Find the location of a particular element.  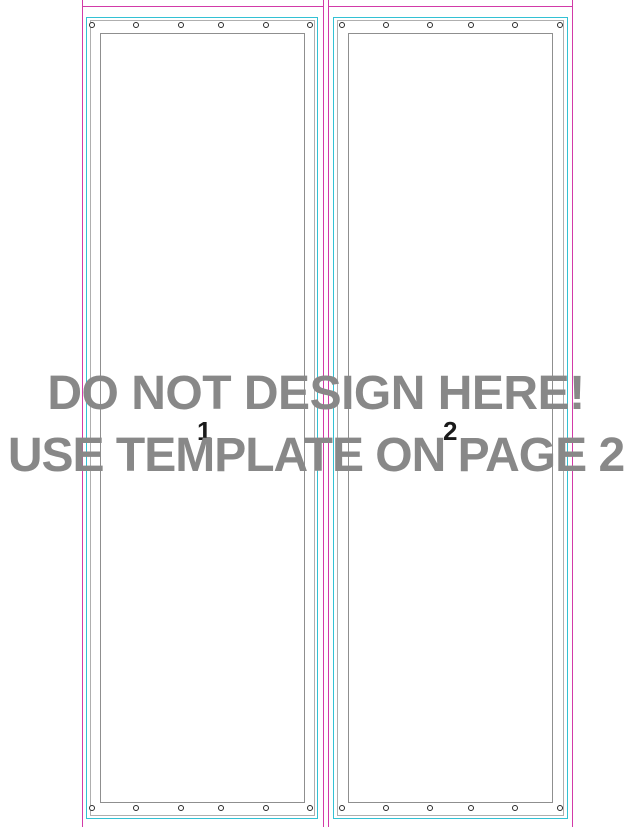

warning-headline: DO NOT DESIGN HERE! is located at coordinates (316, 393).